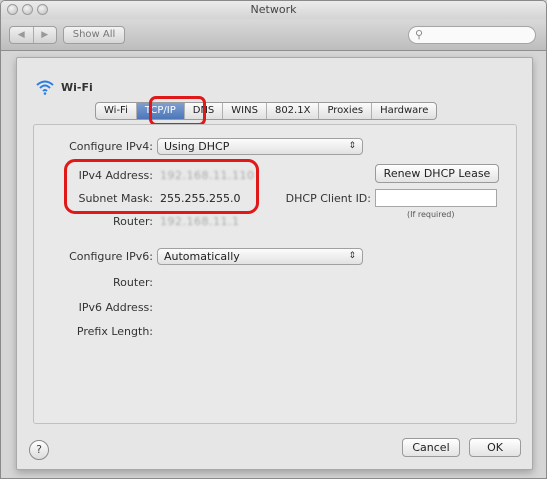 The height and width of the screenshot is (479, 547). I want to click on back-arrow-icon: ◀, so click(22, 35).